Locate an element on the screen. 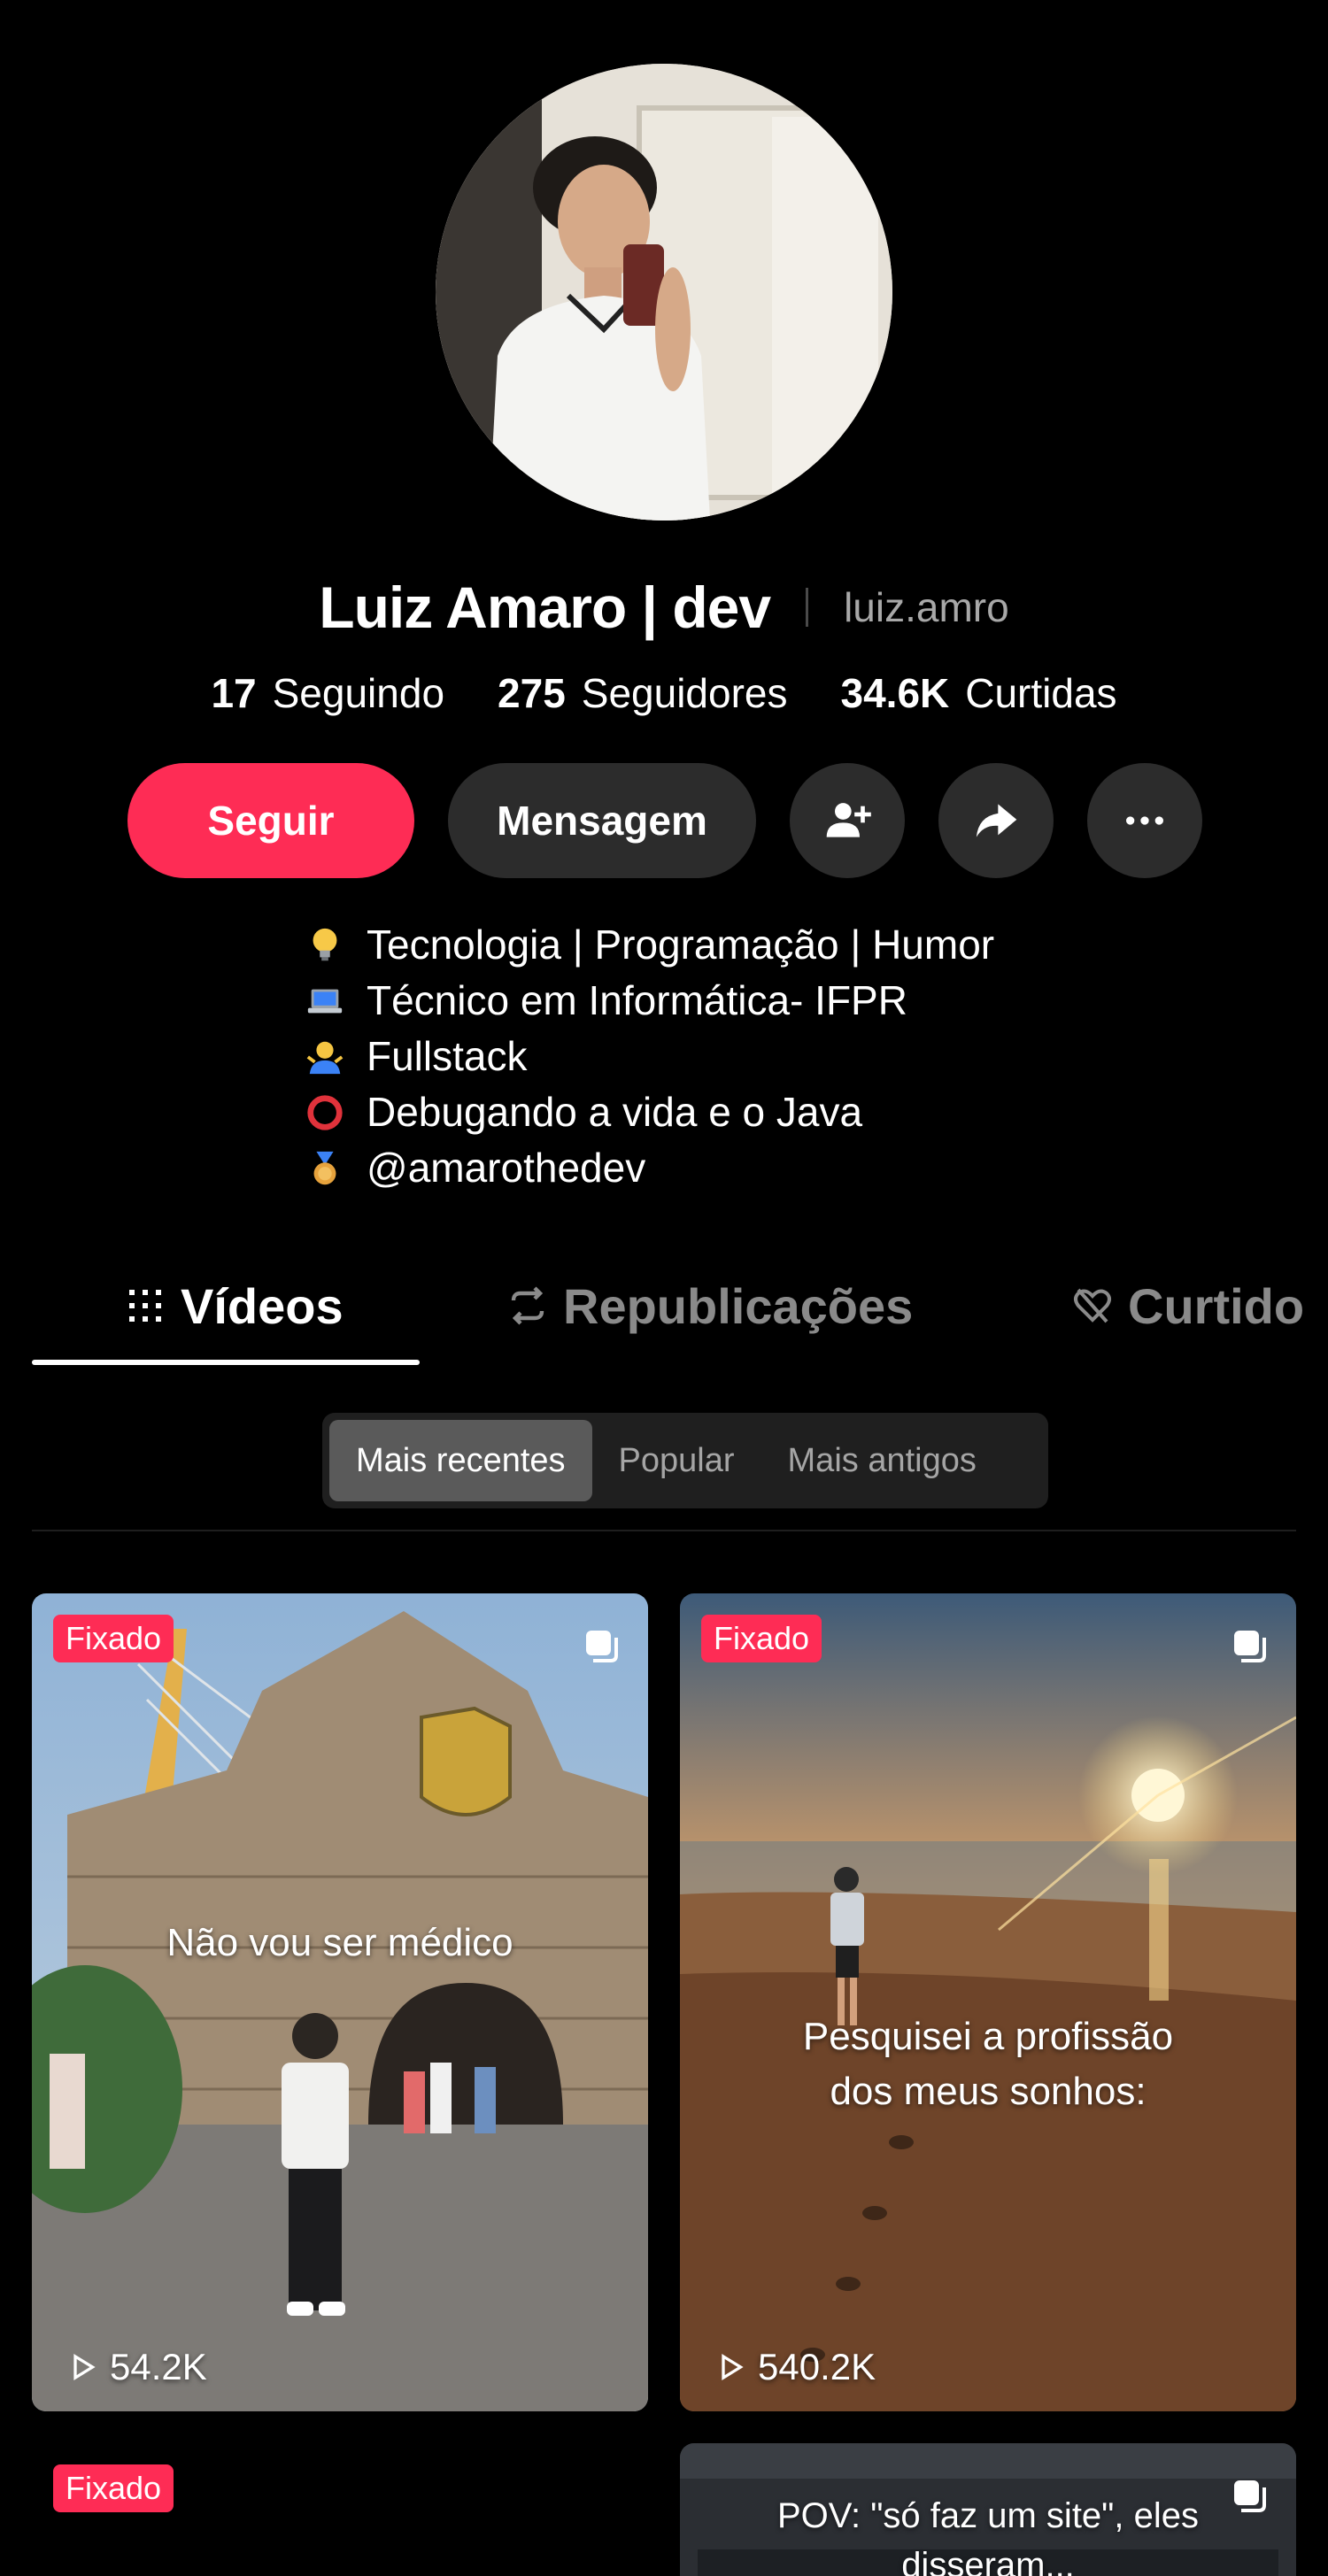  stat-followers-label: Seguidores is located at coordinates (684, 693).